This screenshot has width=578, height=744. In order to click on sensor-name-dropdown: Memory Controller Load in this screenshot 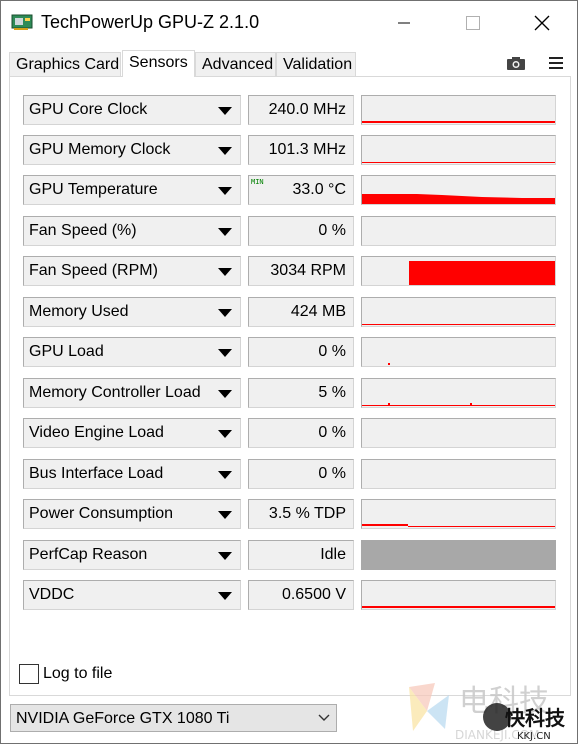, I will do `click(132, 393)`.